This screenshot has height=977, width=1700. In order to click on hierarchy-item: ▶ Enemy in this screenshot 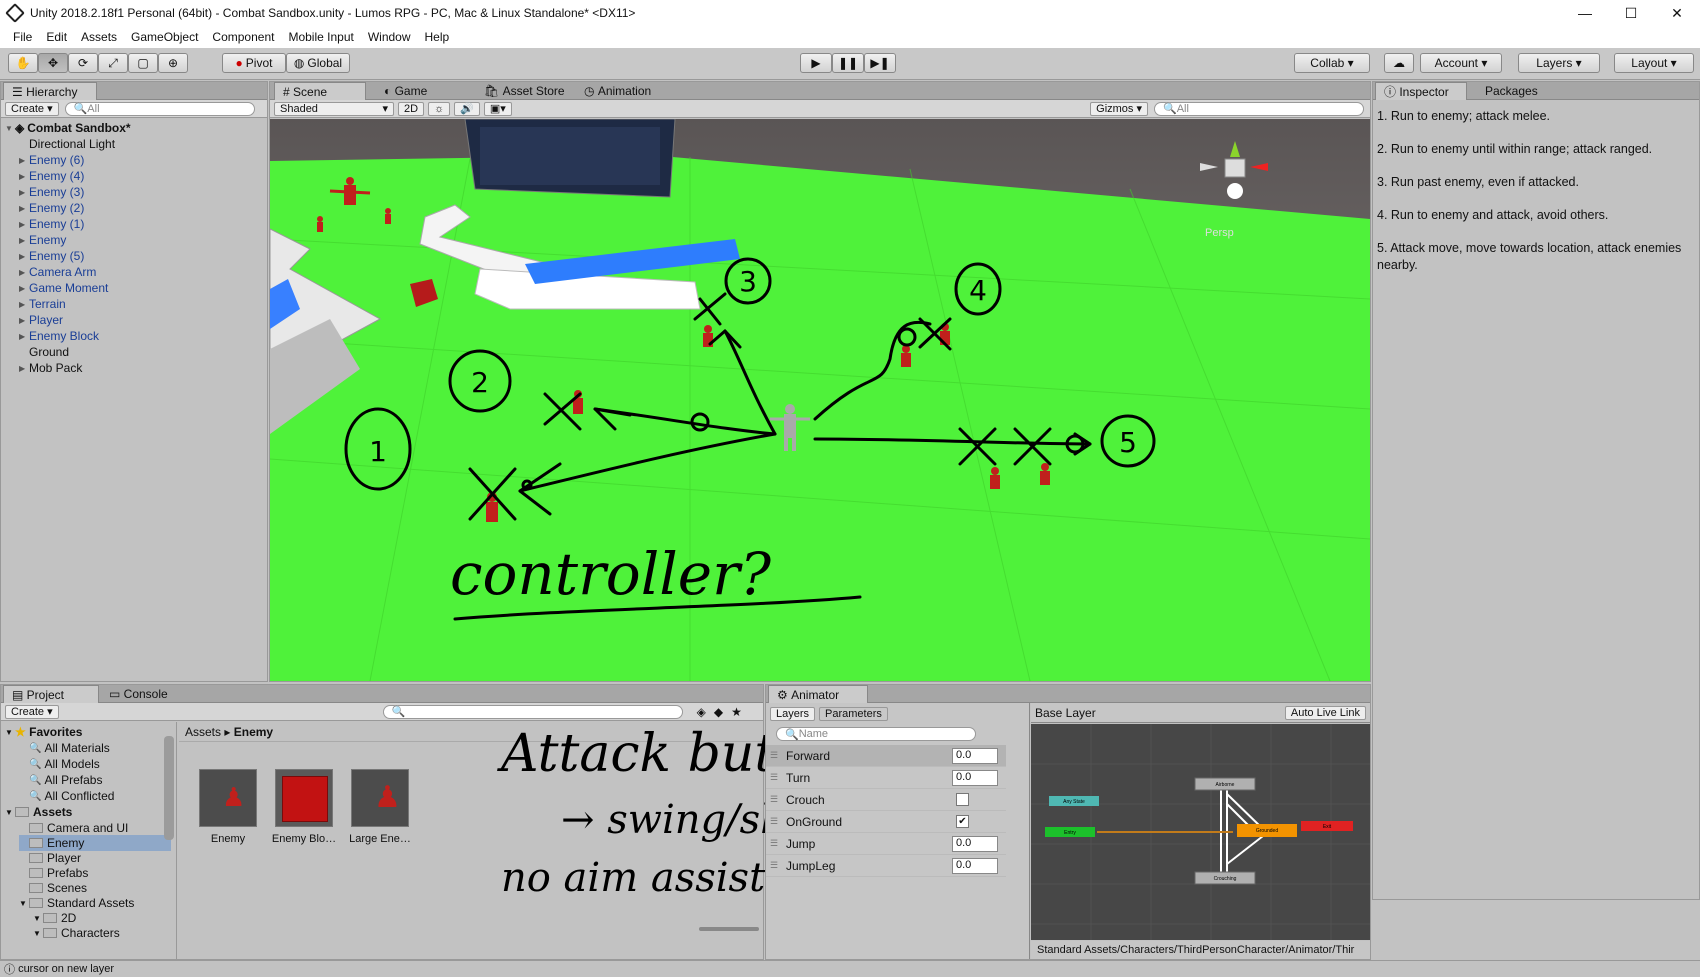, I will do `click(42, 240)`.